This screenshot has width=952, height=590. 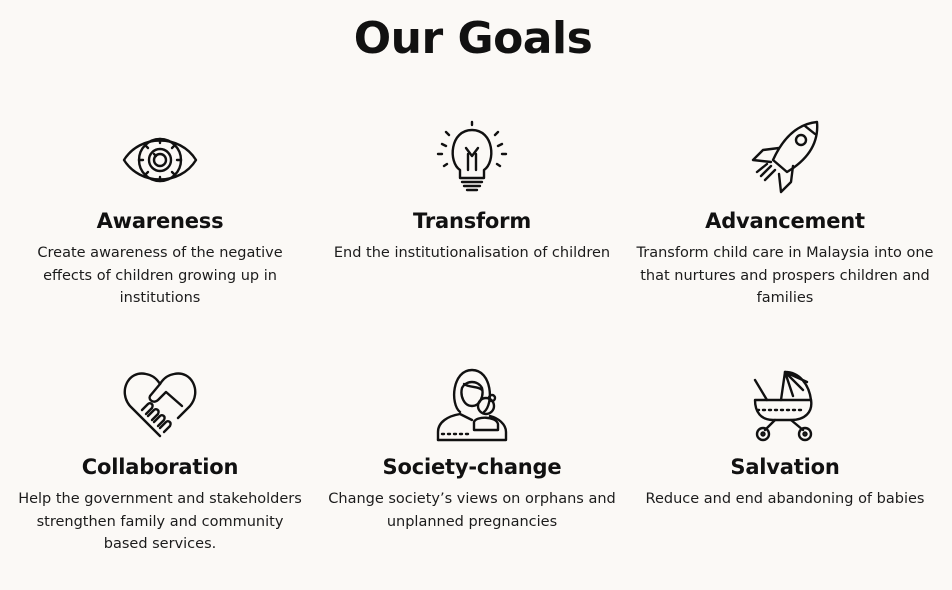 I want to click on handshake-heart-icon, so click(x=160, y=404).